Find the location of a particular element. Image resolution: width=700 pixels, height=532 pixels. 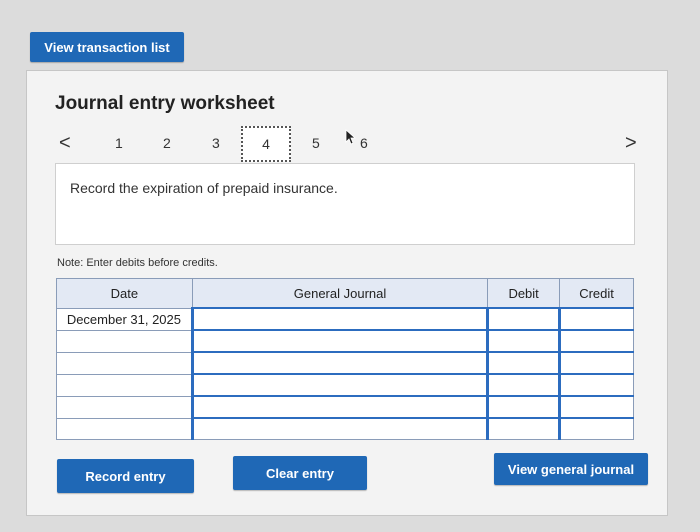

header-general-journal: General Journal is located at coordinates (340, 293).